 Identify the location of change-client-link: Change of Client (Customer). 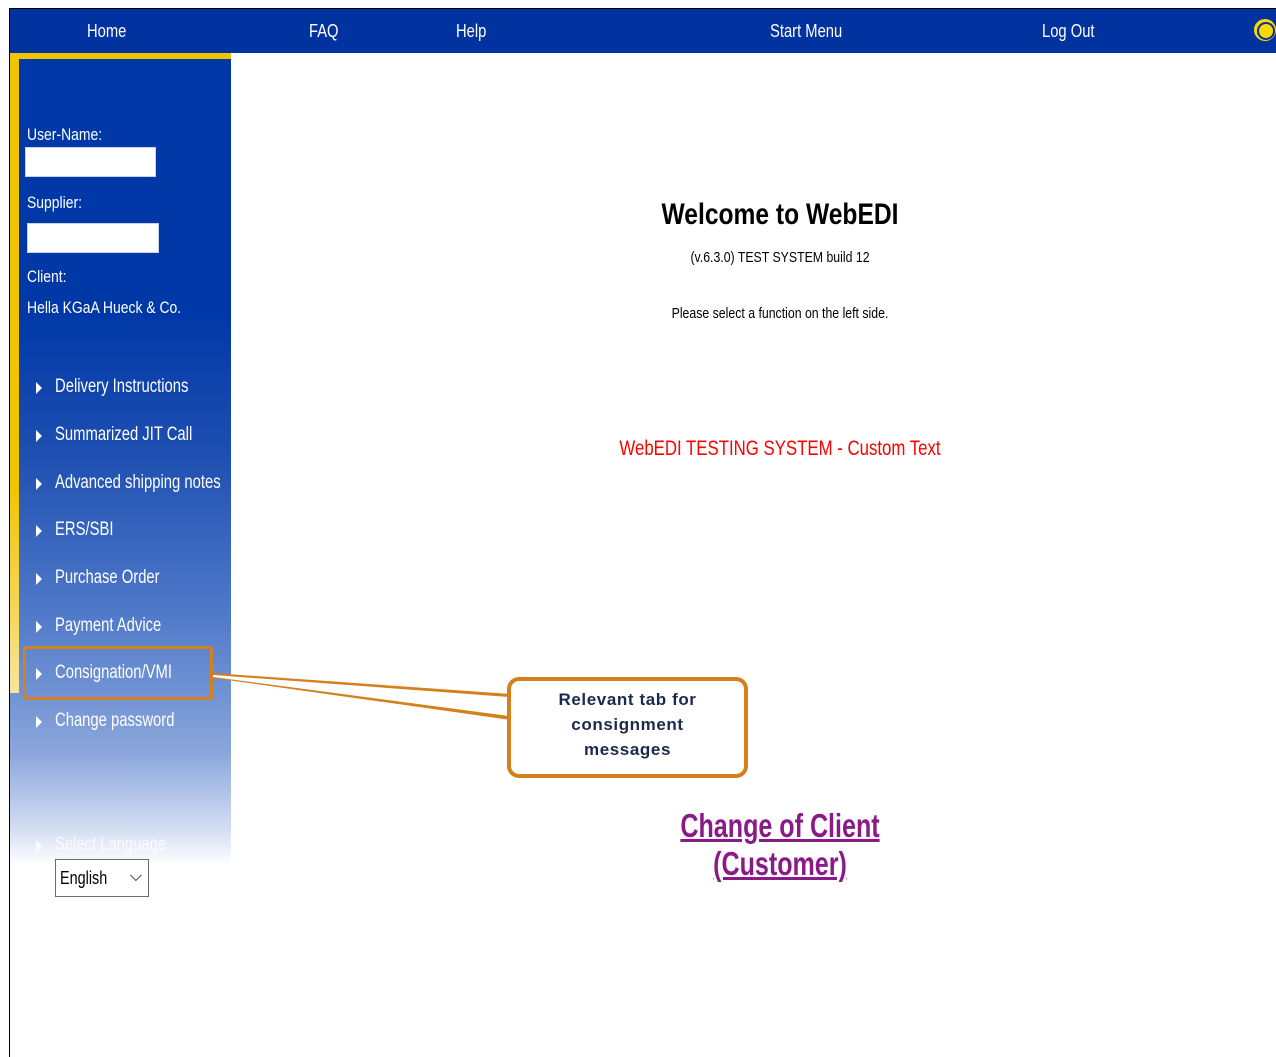
(780, 845).